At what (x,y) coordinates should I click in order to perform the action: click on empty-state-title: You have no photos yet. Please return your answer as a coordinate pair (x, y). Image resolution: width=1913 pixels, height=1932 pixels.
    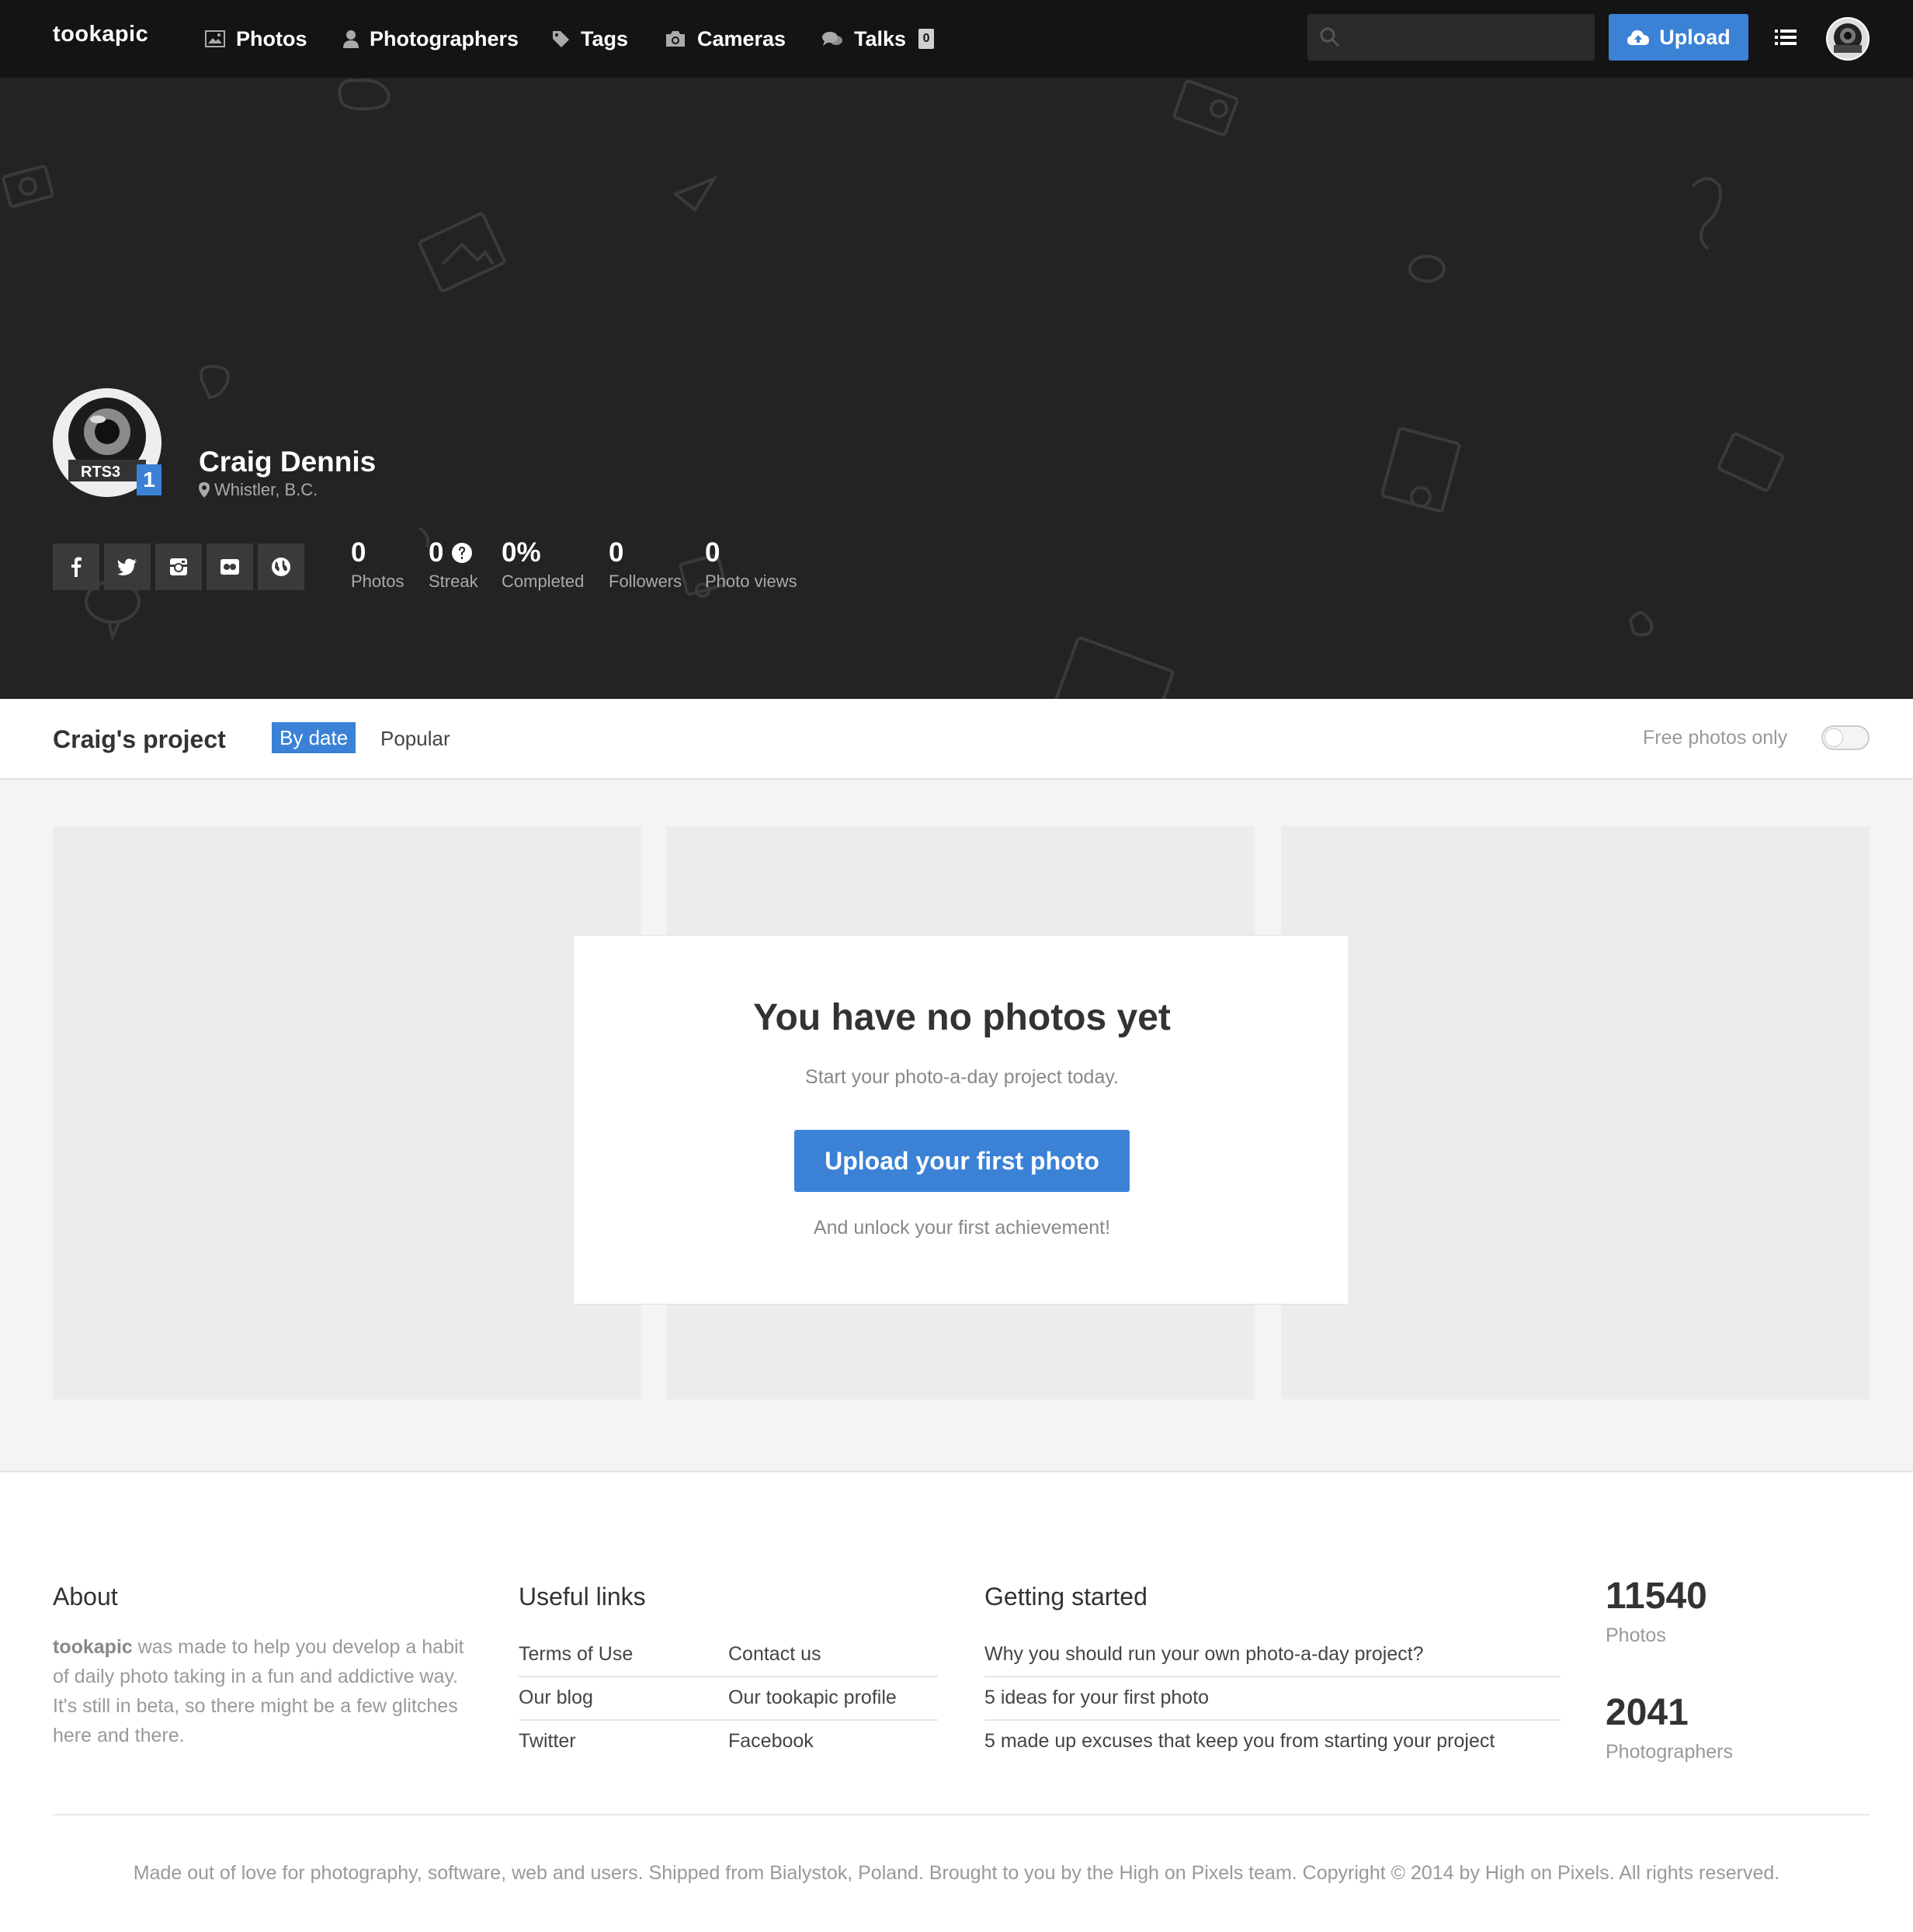
    Looking at the image, I should click on (962, 1017).